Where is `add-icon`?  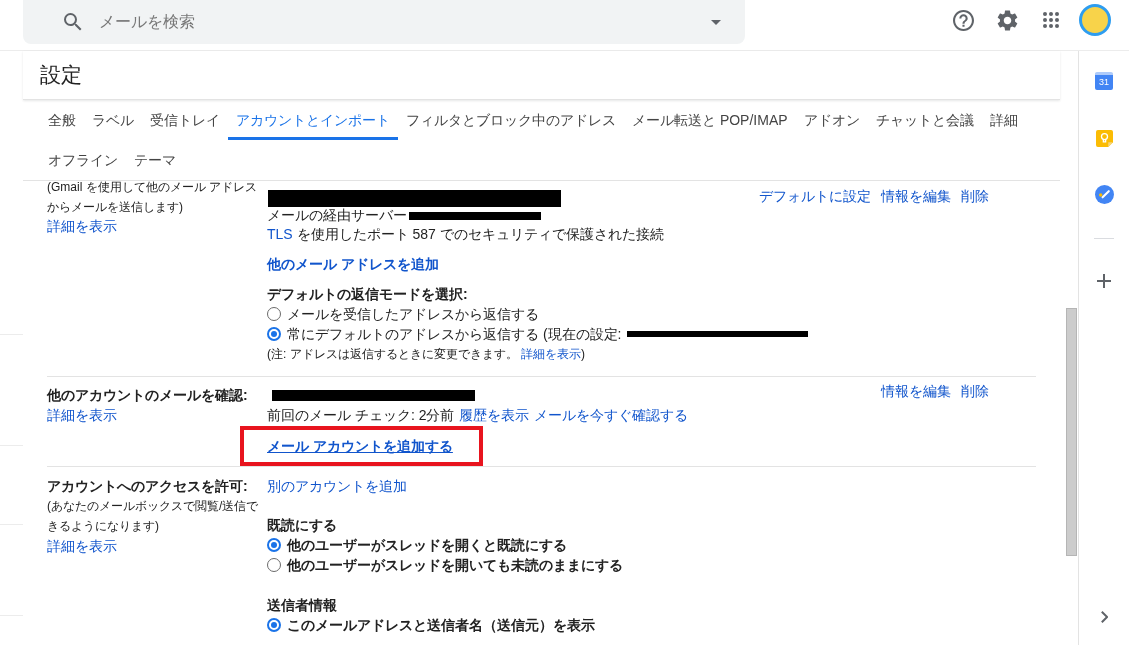 add-icon is located at coordinates (1104, 281).